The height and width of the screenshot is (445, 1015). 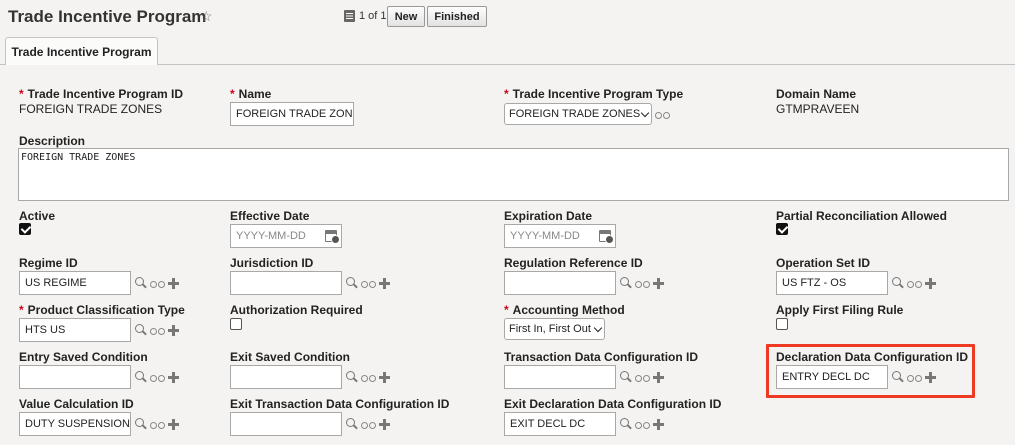 What do you see at coordinates (840, 310) in the screenshot?
I see `apply-first-filing-rule-label: Apply First Filing Rule` at bounding box center [840, 310].